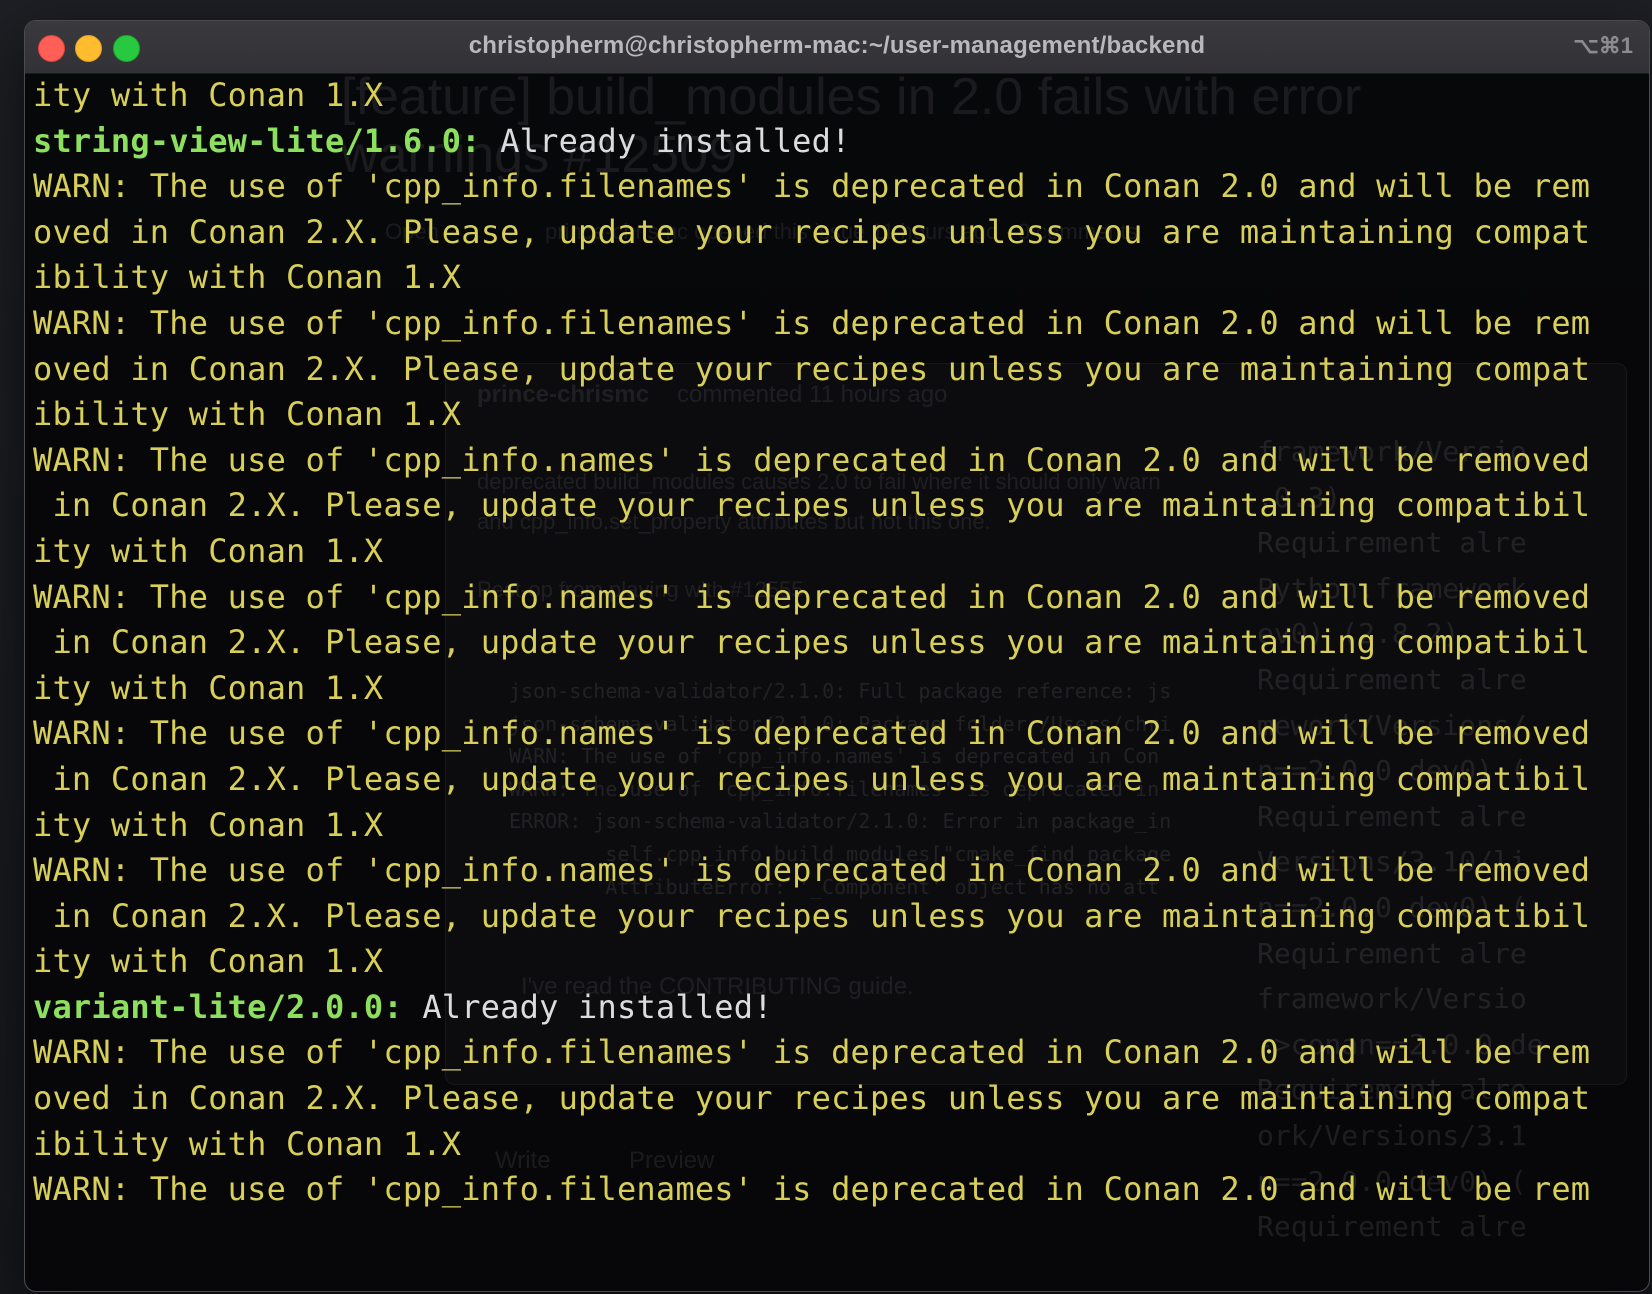  Describe the element at coordinates (257, 140) in the screenshot. I see `package-name: string-view-lite/1.6.0:` at that location.